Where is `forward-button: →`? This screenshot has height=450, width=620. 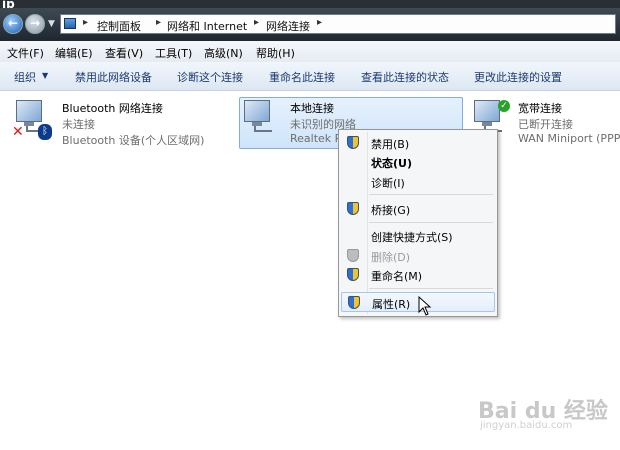 forward-button: → is located at coordinates (35, 24).